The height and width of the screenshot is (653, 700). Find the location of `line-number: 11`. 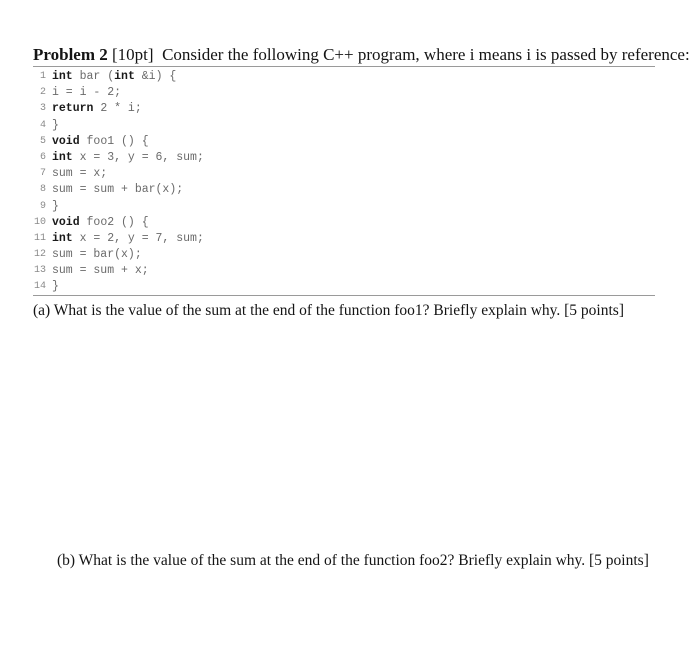

line-number: 11 is located at coordinates (39, 238).